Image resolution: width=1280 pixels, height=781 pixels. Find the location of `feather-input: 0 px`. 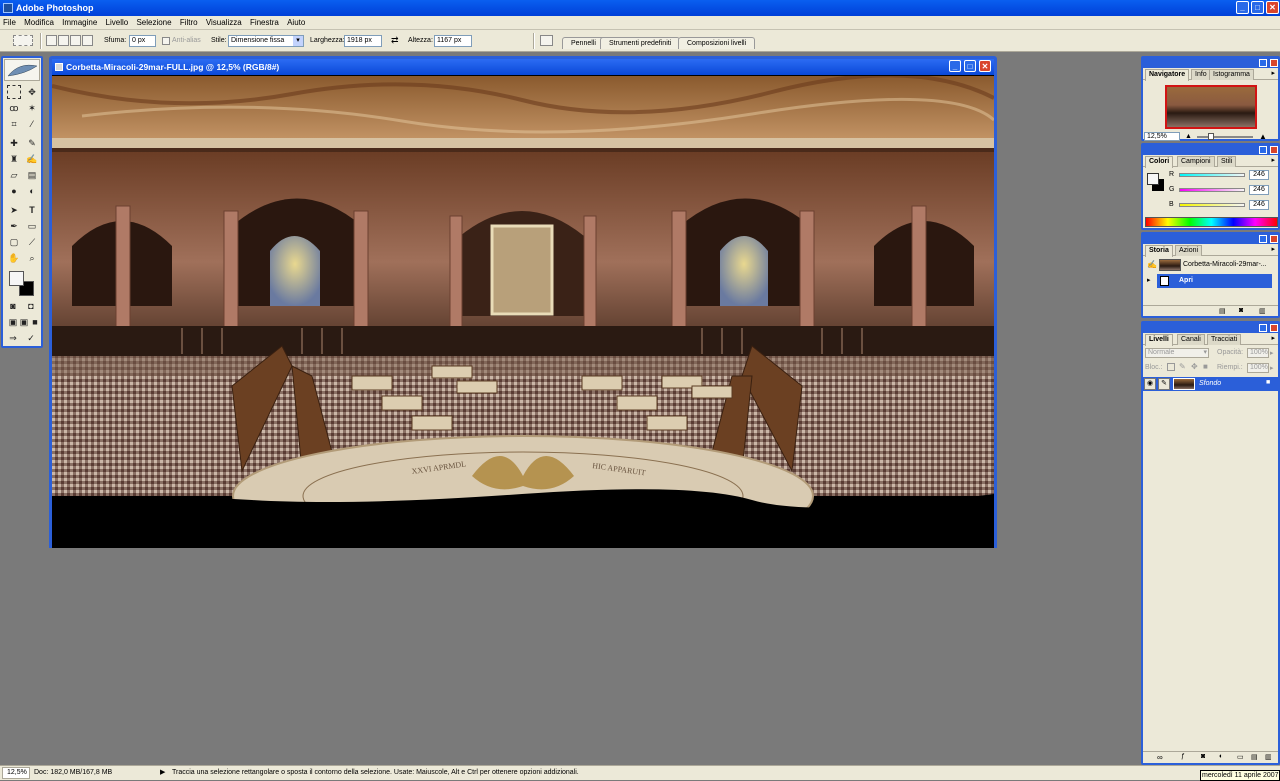

feather-input: 0 px is located at coordinates (142, 41).